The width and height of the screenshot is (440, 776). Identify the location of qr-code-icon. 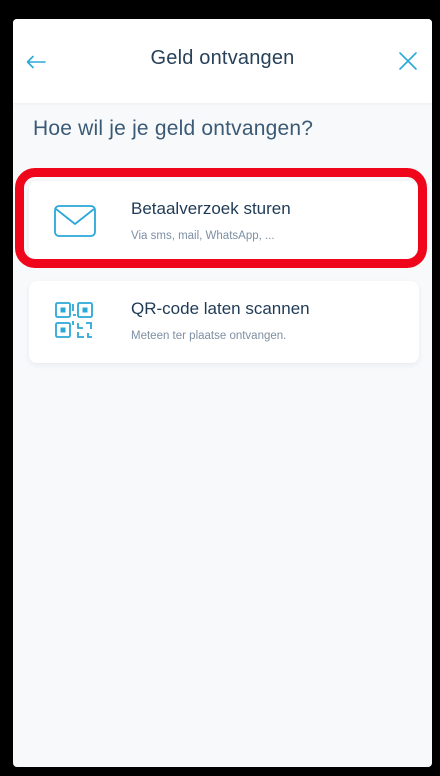
(74, 320).